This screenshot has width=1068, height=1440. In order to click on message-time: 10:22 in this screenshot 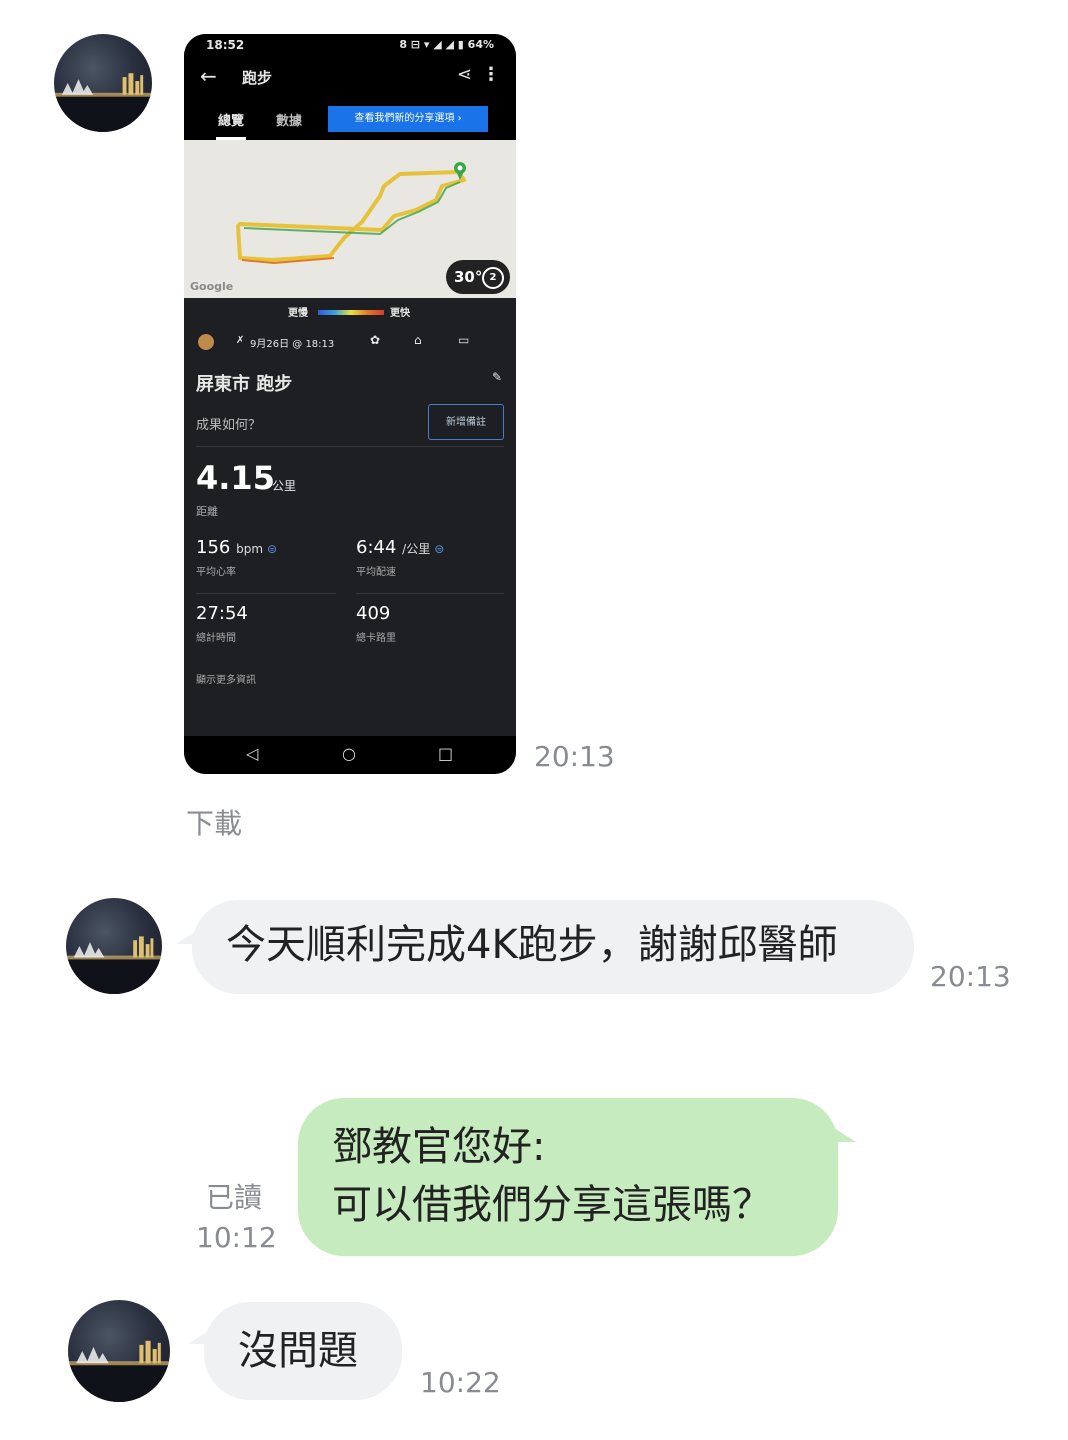, I will do `click(460, 1382)`.